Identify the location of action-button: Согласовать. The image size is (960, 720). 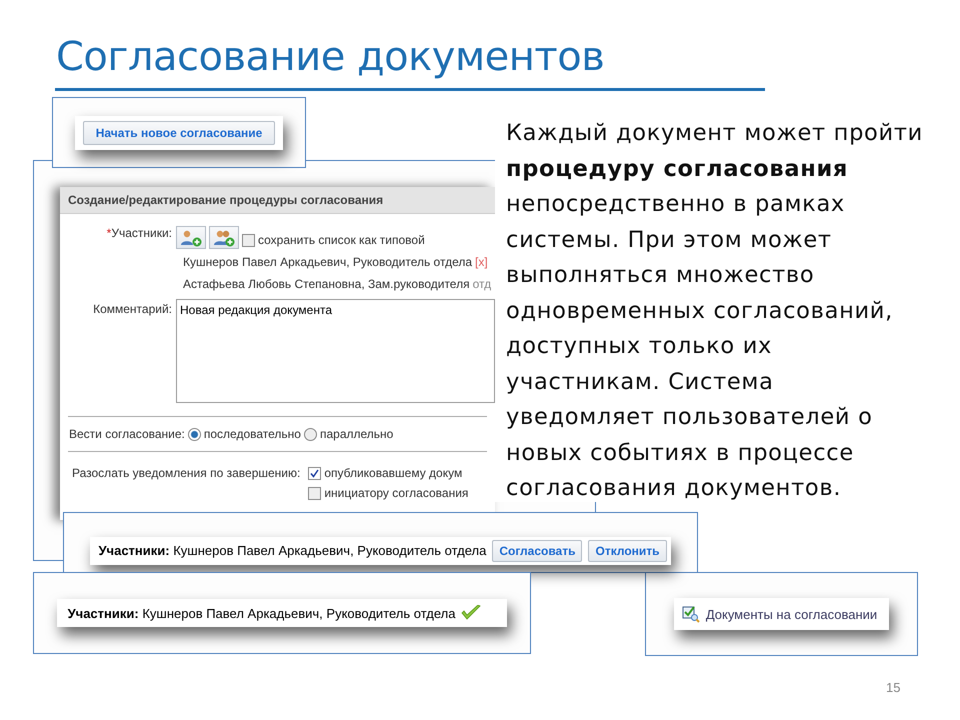
(537, 551).